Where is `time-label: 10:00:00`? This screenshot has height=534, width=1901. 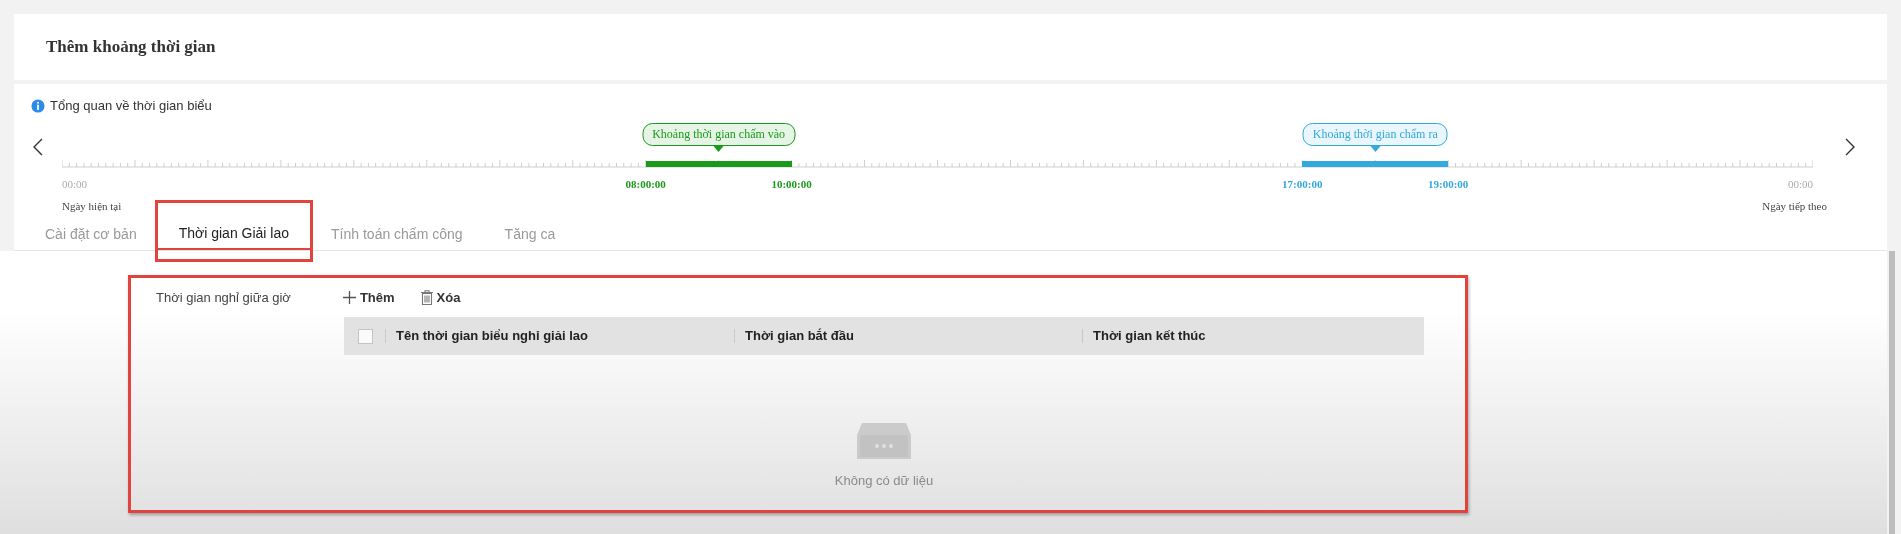 time-label: 10:00:00 is located at coordinates (791, 184).